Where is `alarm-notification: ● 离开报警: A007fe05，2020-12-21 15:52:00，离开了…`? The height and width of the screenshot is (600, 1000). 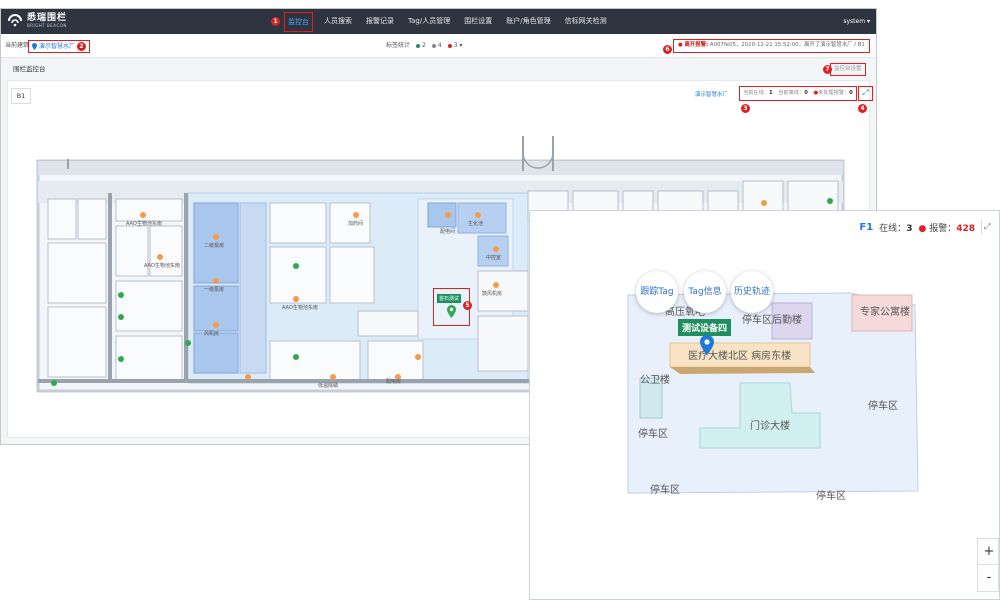
alarm-notification: ● 离开报警: A007fe05，2020-12-21 15:52:00，离开了… is located at coordinates (771, 46).